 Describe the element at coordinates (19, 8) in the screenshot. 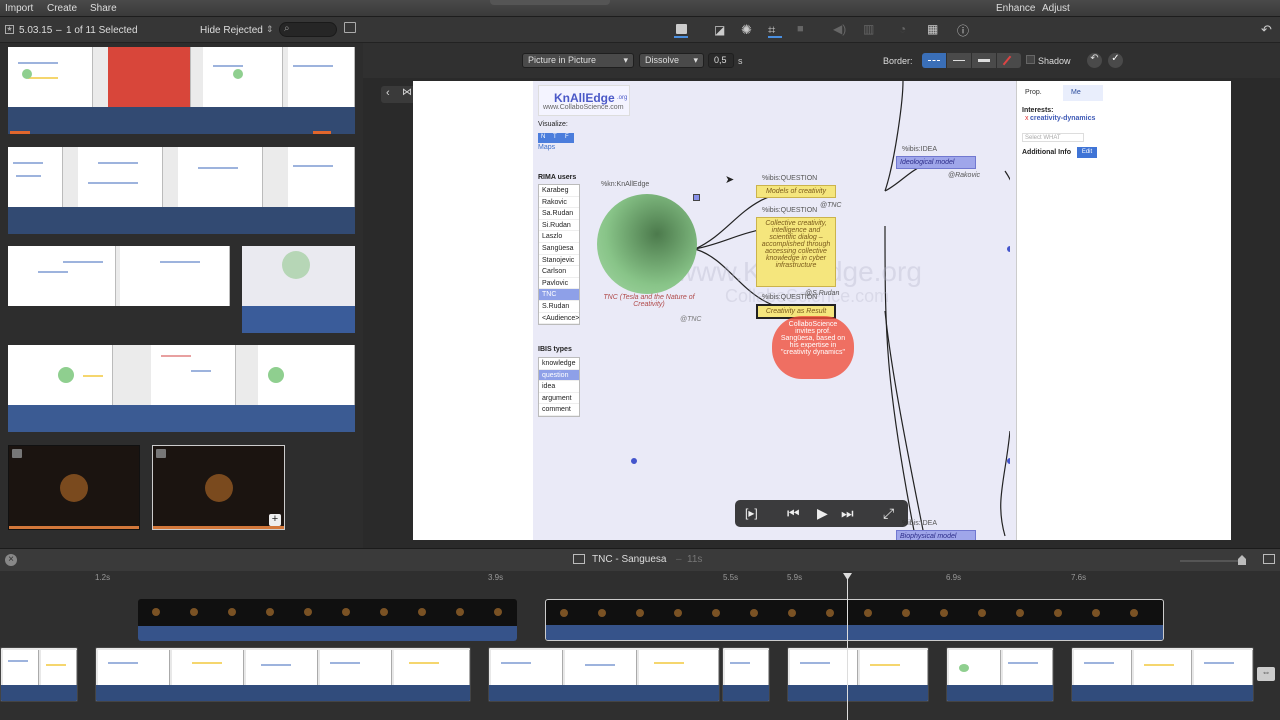

I see `import-button: Import` at that location.